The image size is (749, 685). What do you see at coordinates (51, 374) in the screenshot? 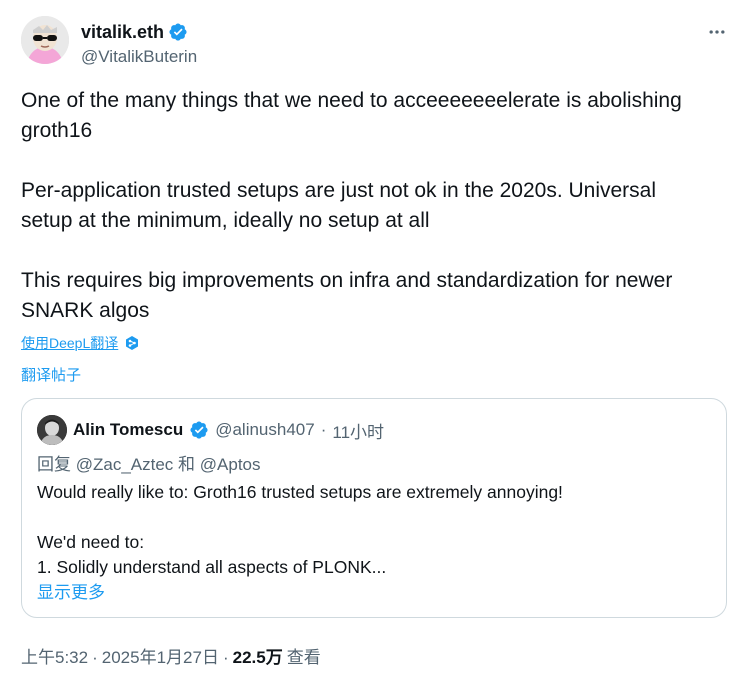
I see `translate-post-link: 翻译帖子` at bounding box center [51, 374].